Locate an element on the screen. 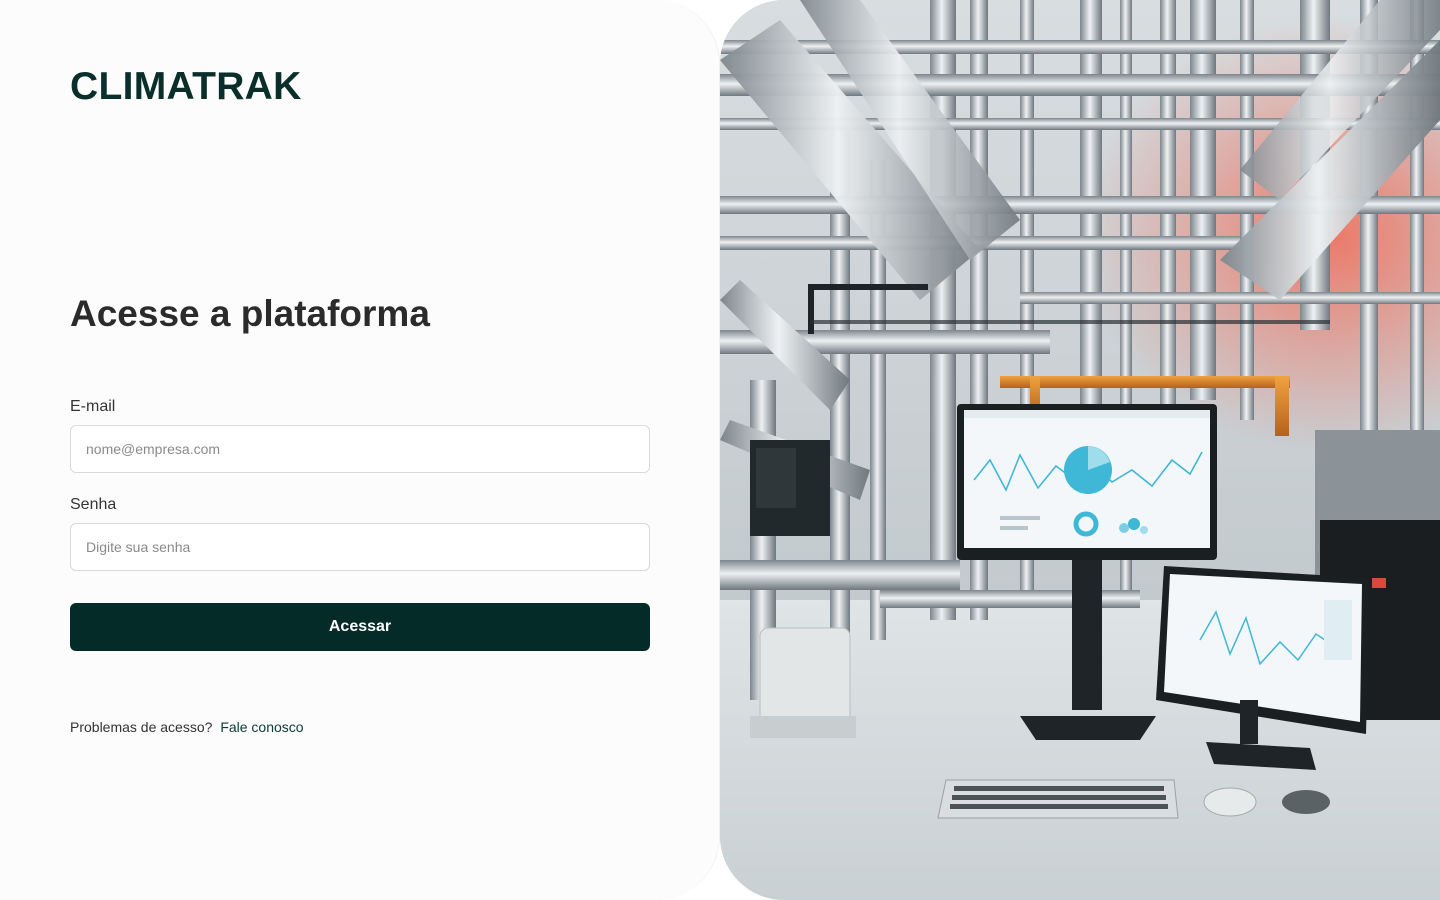  help-text: Problemas de acesso? is located at coordinates (141, 727).